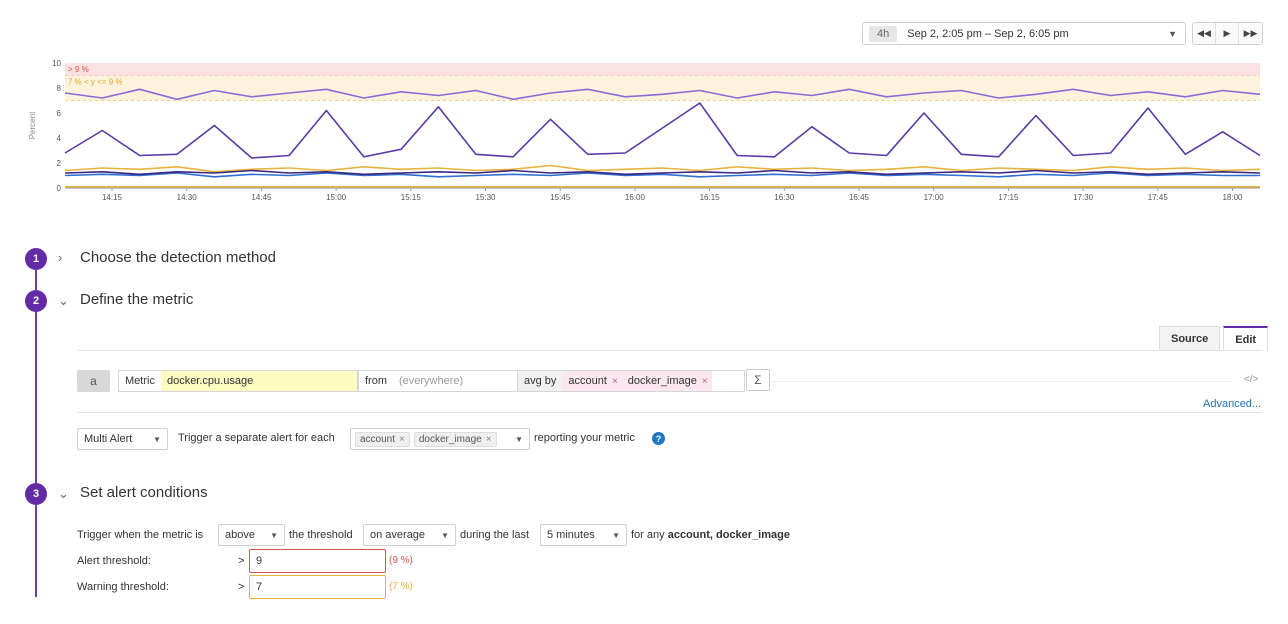 Image resolution: width=1288 pixels, height=624 pixels. What do you see at coordinates (662, 69) in the screenshot?
I see `threshold-band` at bounding box center [662, 69].